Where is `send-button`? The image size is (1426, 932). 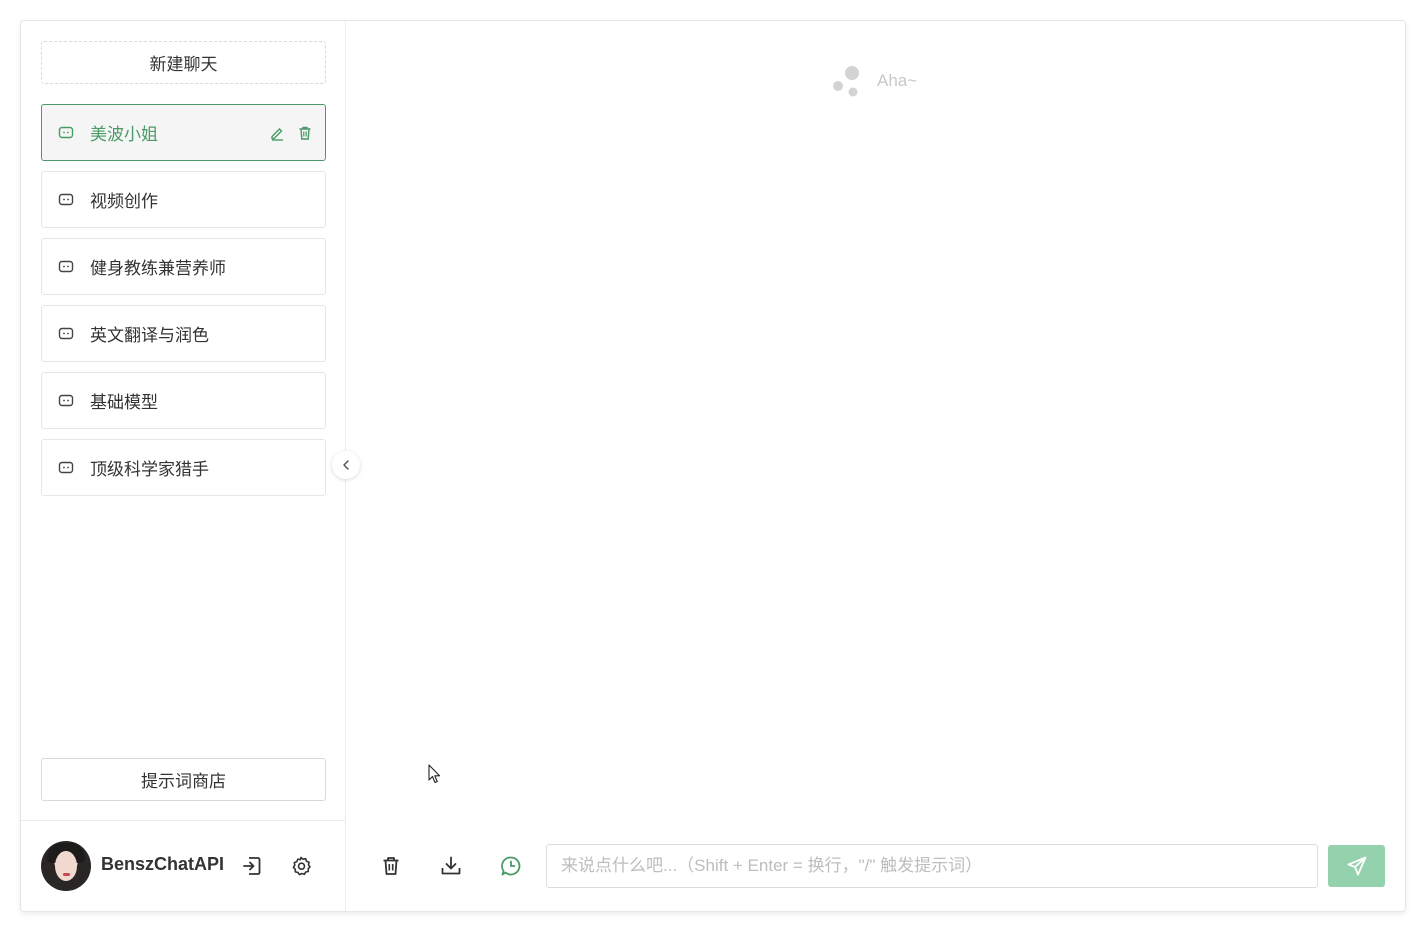 send-button is located at coordinates (1356, 866).